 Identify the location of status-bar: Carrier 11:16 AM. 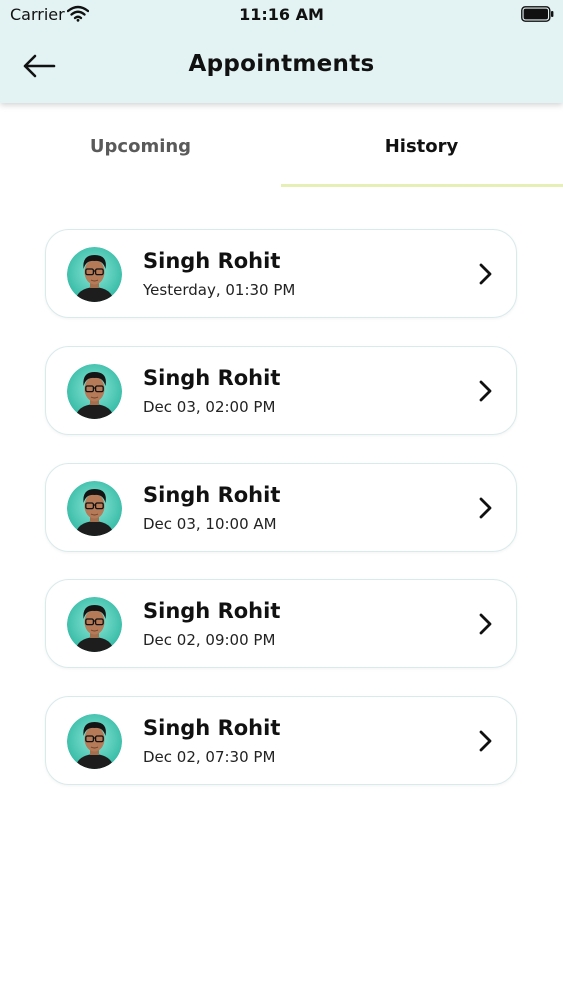
(281, 15).